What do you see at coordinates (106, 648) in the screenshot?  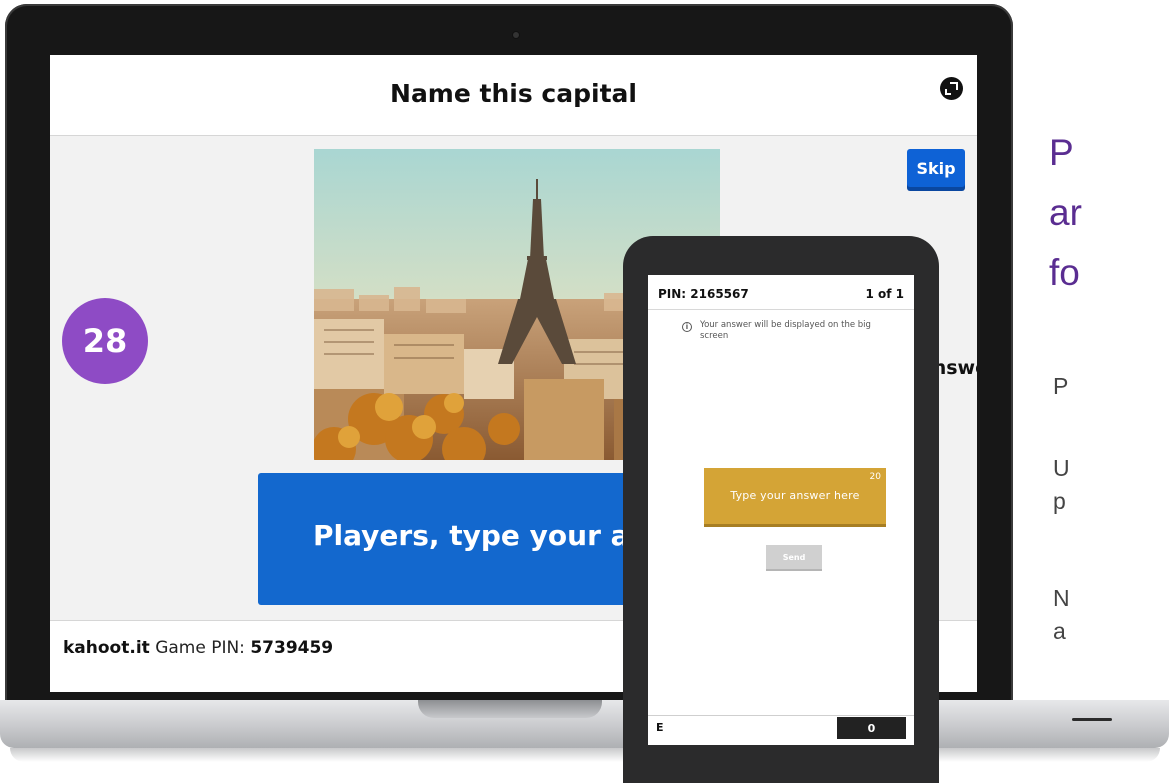 I see `site-name: kahoot.it` at bounding box center [106, 648].